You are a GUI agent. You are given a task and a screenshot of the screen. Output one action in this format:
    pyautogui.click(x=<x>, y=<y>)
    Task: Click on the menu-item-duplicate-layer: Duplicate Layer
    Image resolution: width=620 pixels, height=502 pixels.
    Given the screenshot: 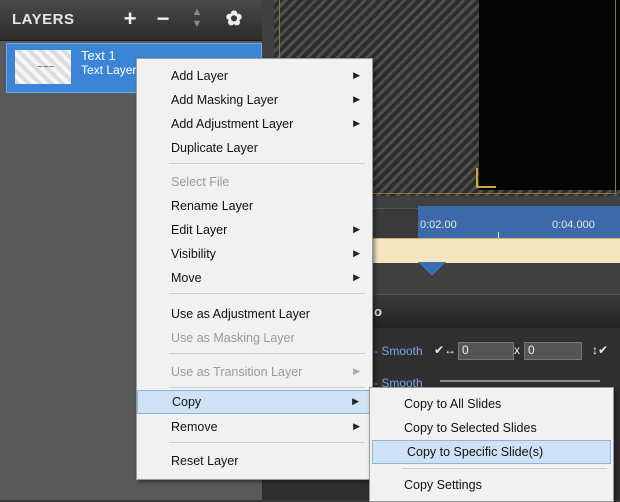 What is the action you would take?
    pyautogui.click(x=254, y=148)
    